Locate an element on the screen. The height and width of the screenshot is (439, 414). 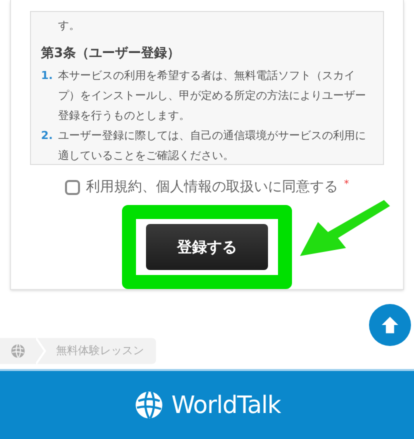
agree-checkbox is located at coordinates (72, 187).